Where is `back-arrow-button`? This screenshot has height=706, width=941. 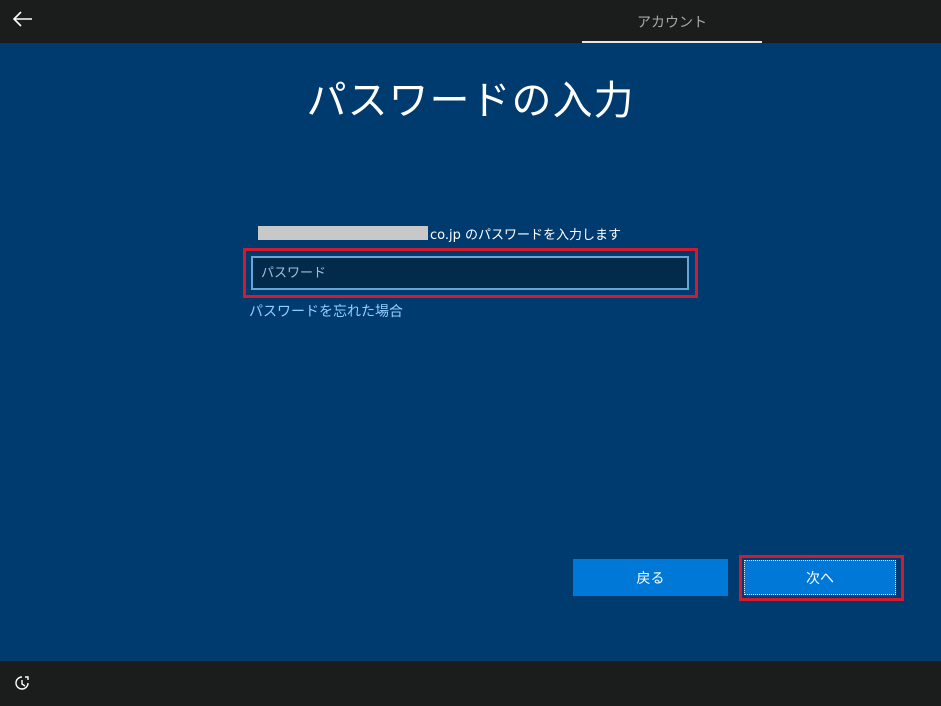
back-arrow-button is located at coordinates (23, 21).